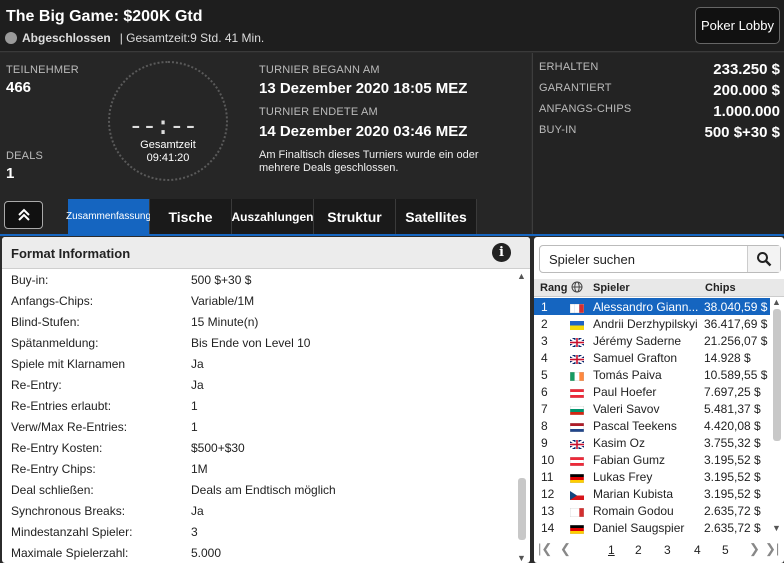 The height and width of the screenshot is (563, 784). Describe the element at coordinates (633, 511) in the screenshot. I see `player-name: Romain Godou` at that location.